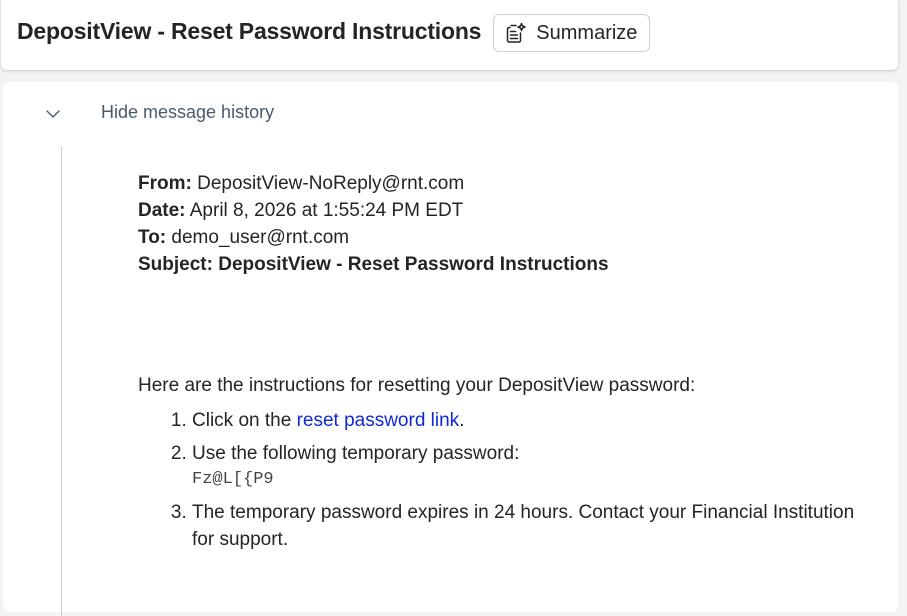 This screenshot has height=616, width=907. Describe the element at coordinates (165, 183) in the screenshot. I see `from-label: From:` at that location.